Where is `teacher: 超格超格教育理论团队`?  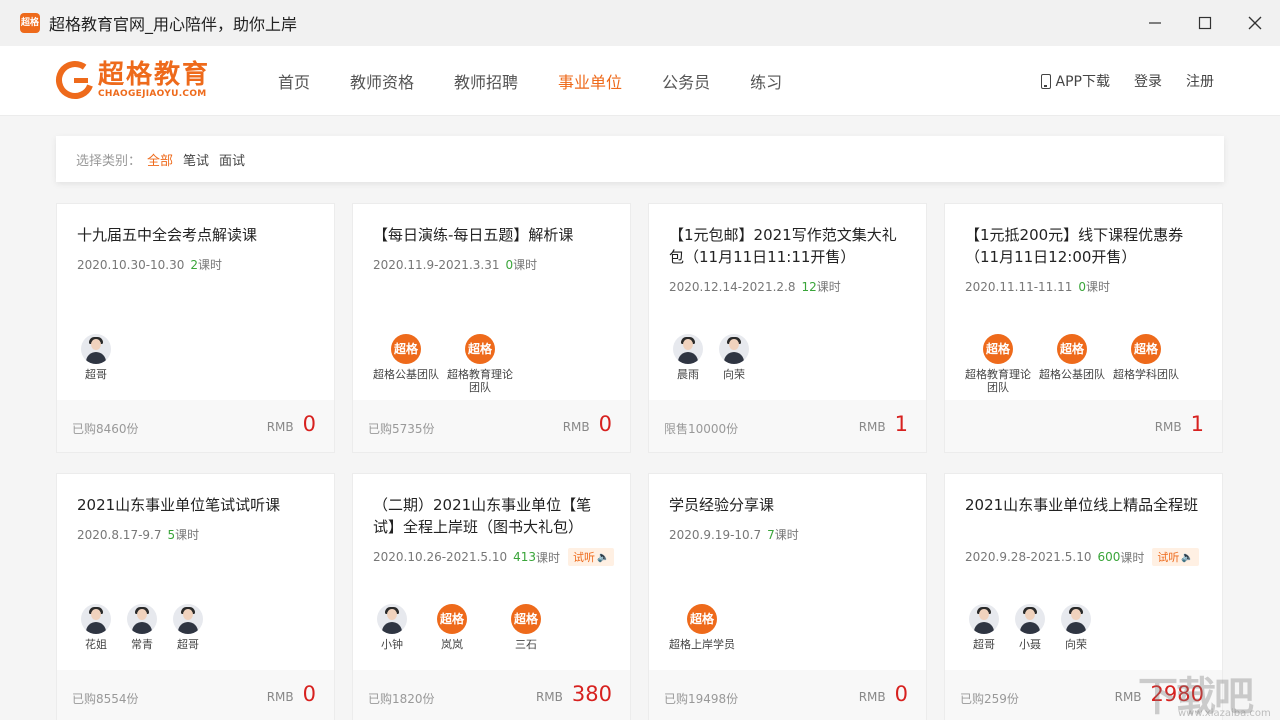 teacher: 超格超格教育理论团队 is located at coordinates (480, 364).